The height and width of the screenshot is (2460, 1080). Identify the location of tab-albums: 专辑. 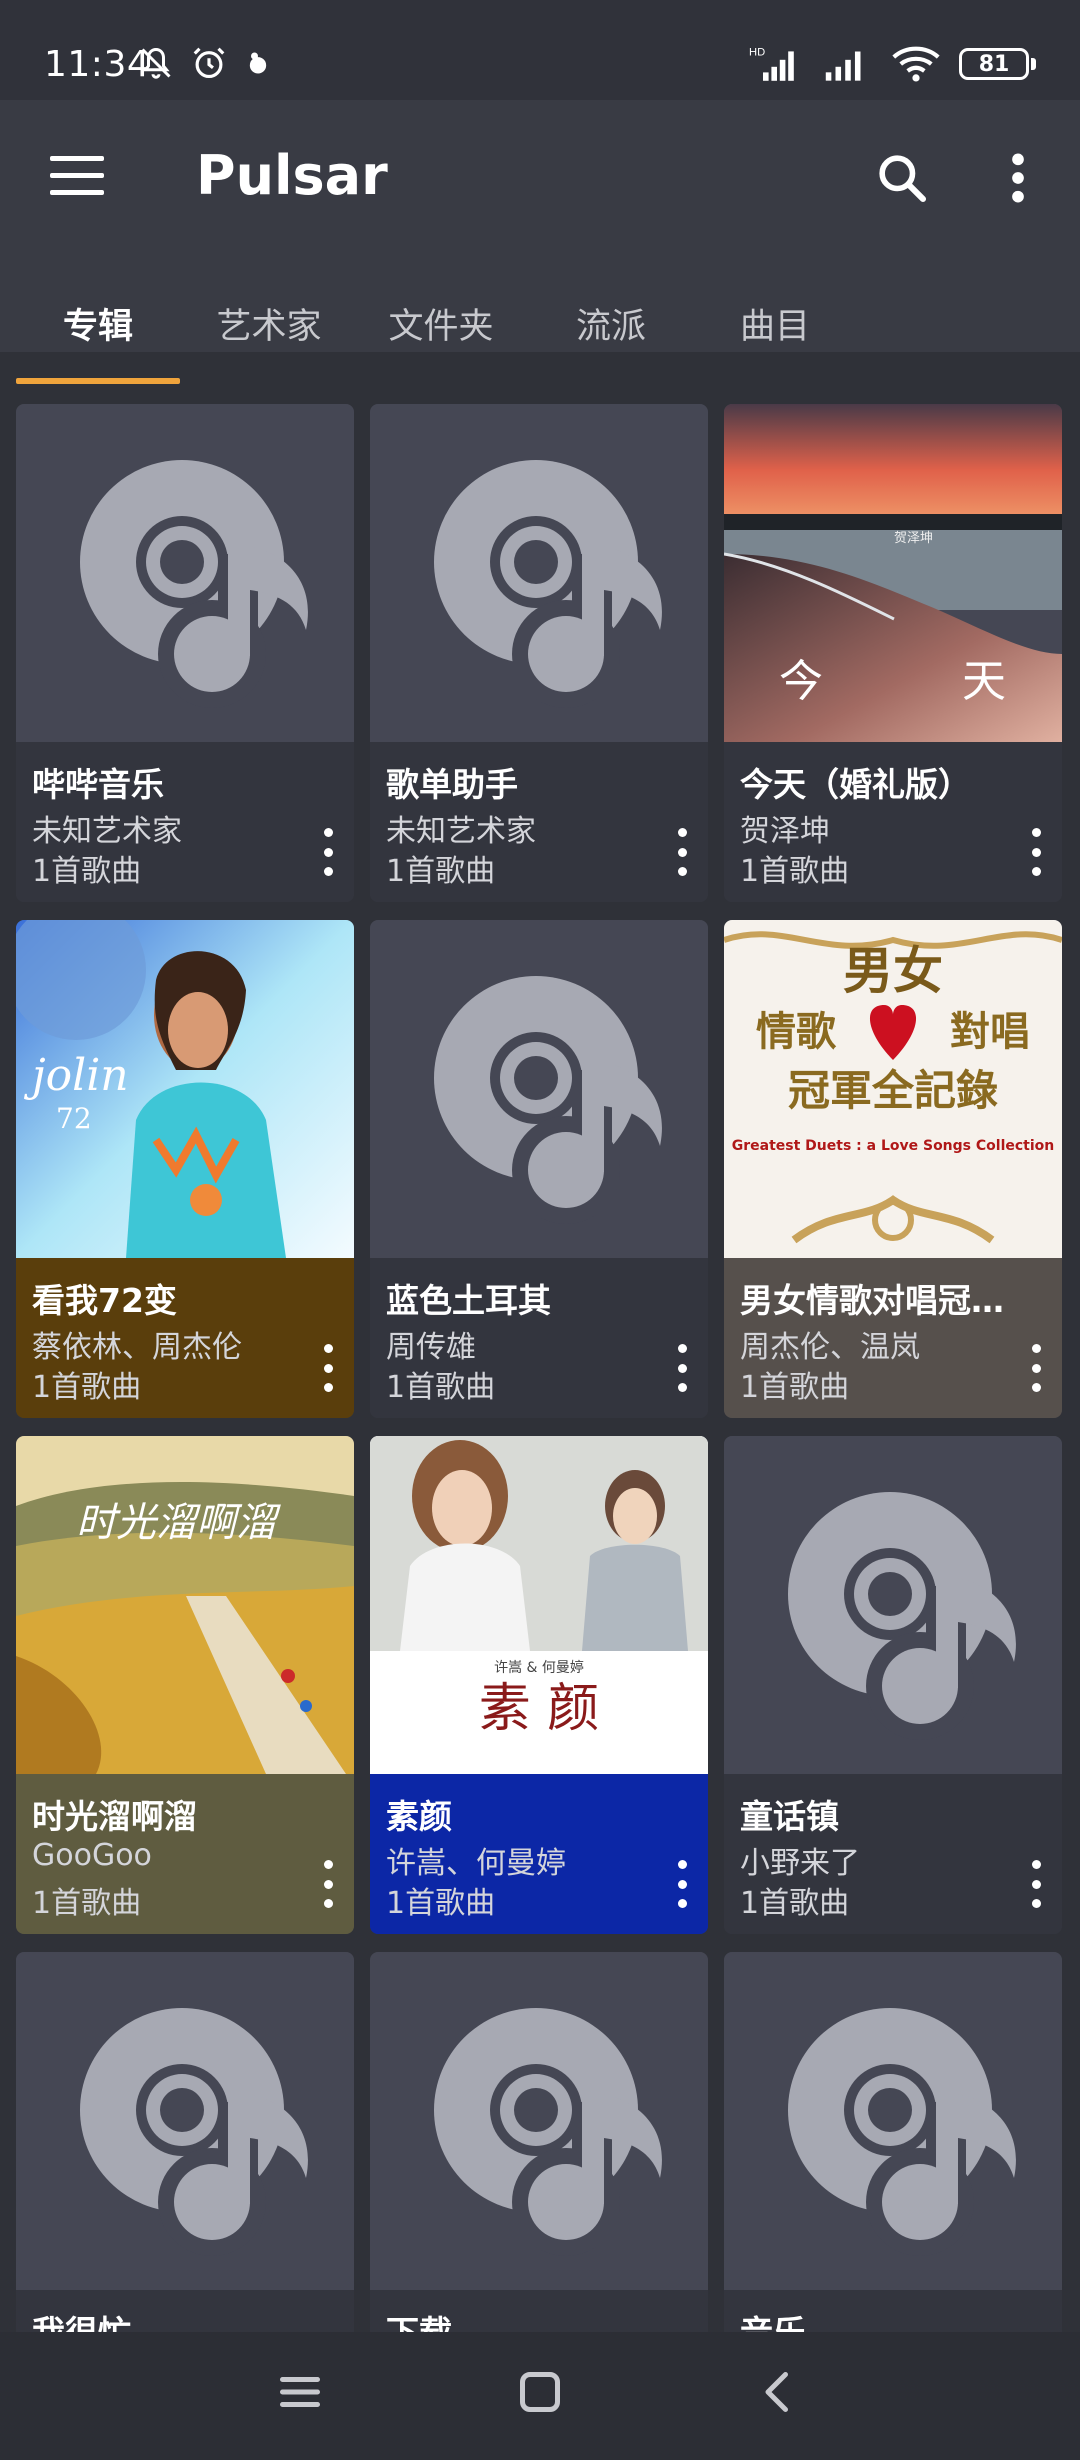
(98, 323).